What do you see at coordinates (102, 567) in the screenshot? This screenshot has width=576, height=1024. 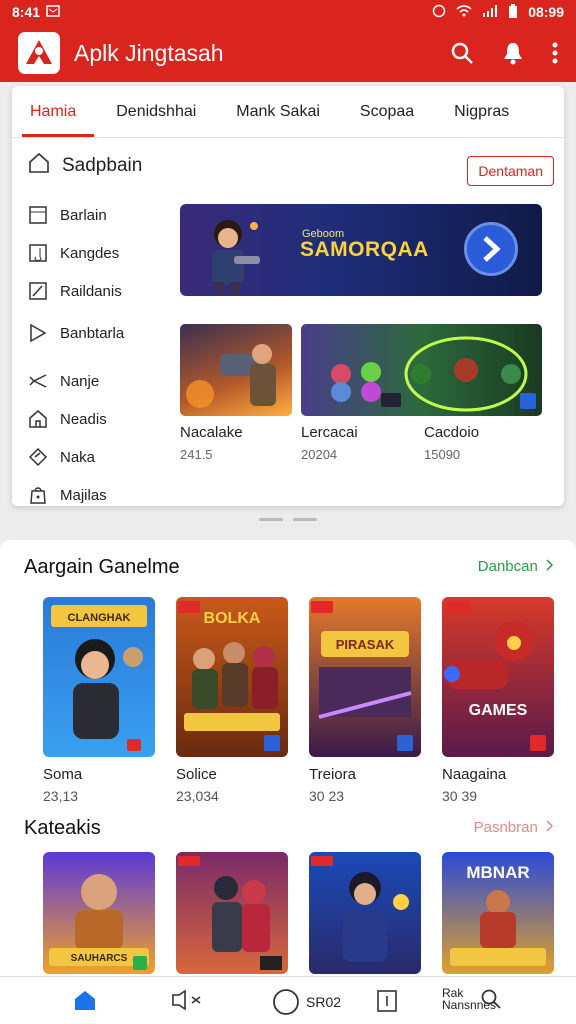 I see `section-title-1: Aargain Ganelme` at bounding box center [102, 567].